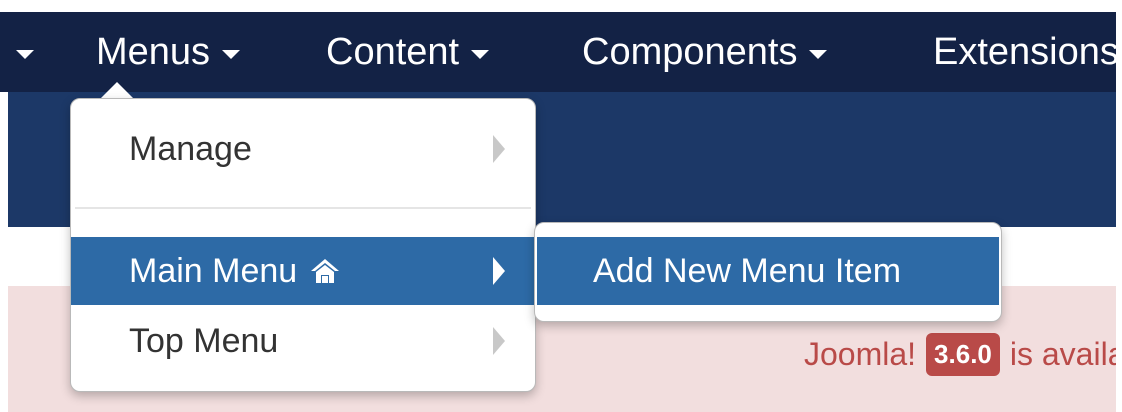  Describe the element at coordinates (747, 270) in the screenshot. I see `submenu-item-label: Add New Menu Item` at that location.